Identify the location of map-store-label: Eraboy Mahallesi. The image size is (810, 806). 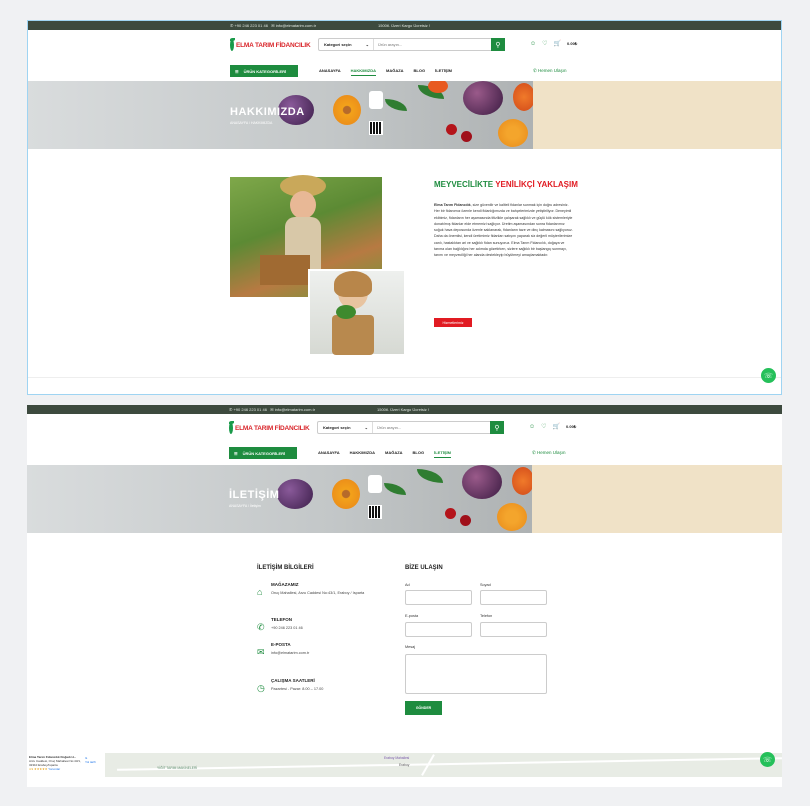
(397, 758).